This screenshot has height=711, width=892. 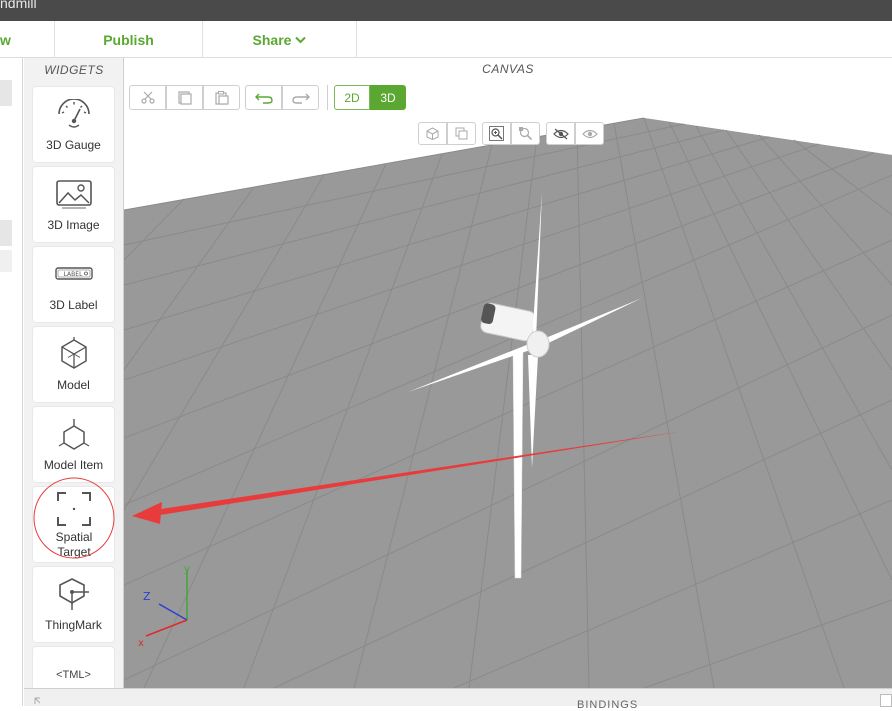 I want to click on model-item-icon, so click(x=73, y=434).